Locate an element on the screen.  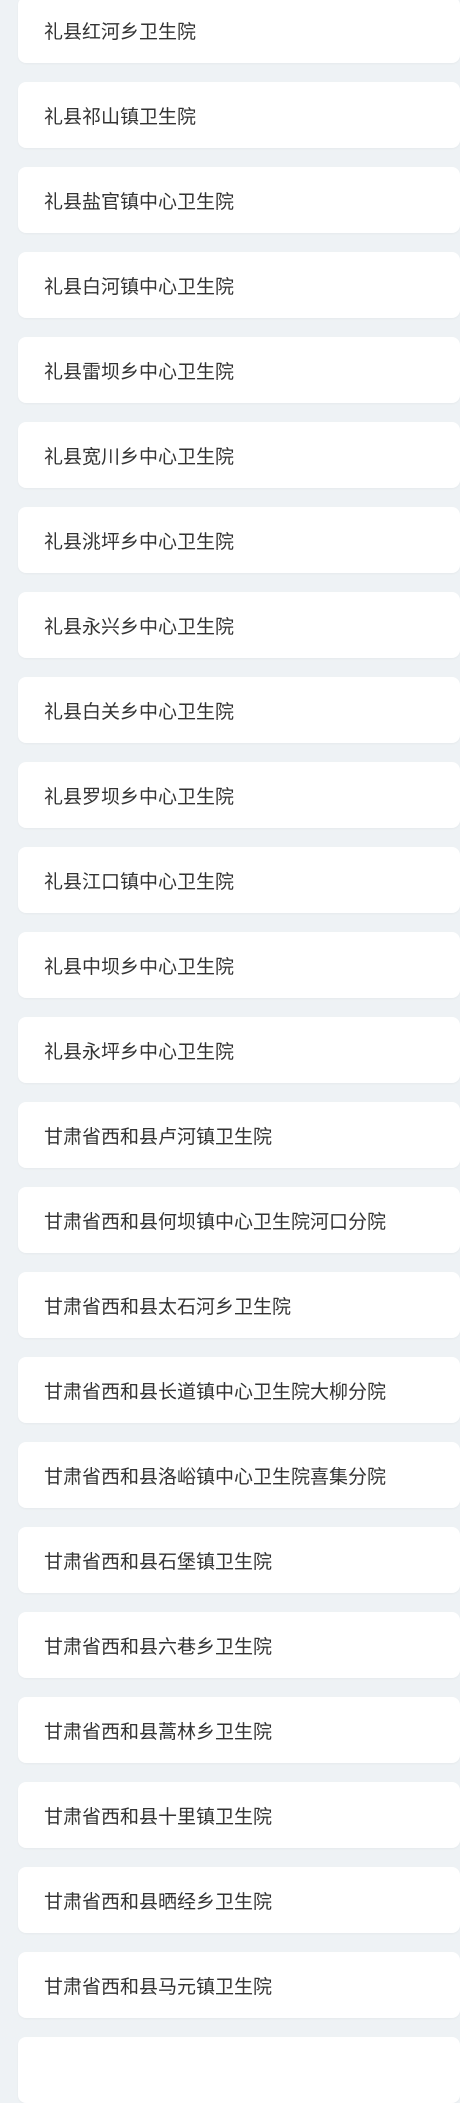
list-item: 甘肃省西和县太石河乡卫生院 is located at coordinates (239, 1305).